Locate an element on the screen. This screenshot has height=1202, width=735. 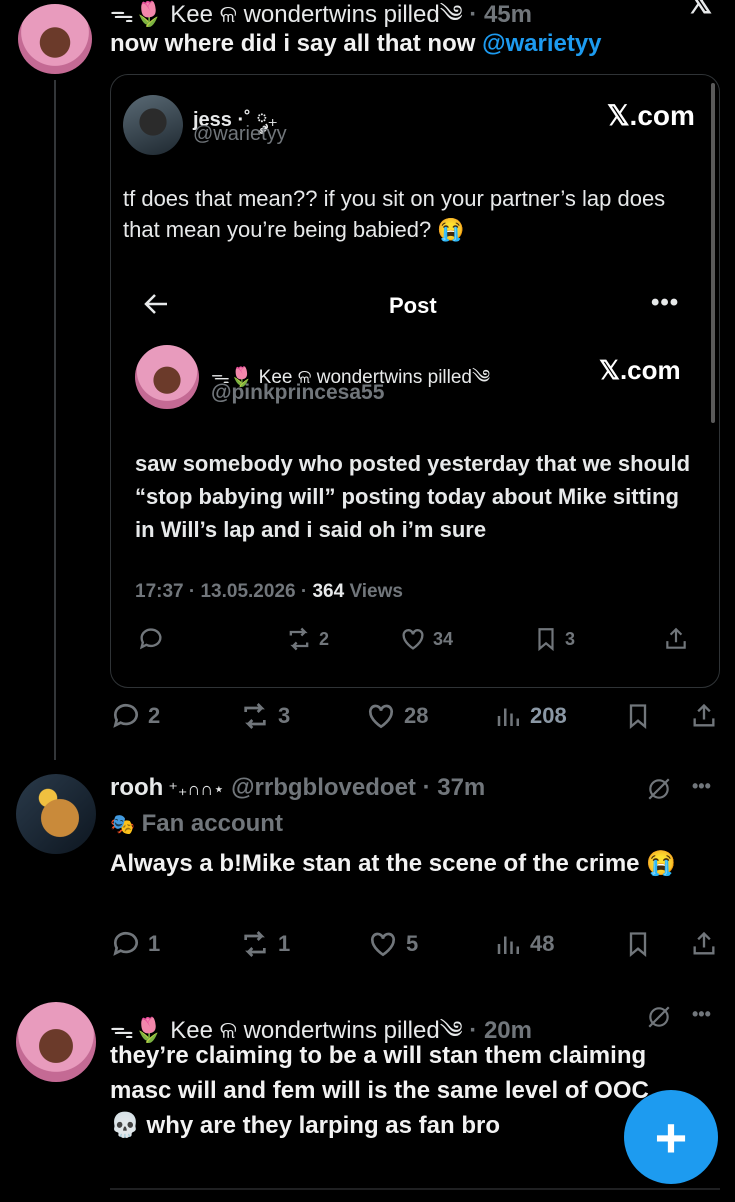
post2-handle: @rrbgblovedoet is located at coordinates (323, 787).